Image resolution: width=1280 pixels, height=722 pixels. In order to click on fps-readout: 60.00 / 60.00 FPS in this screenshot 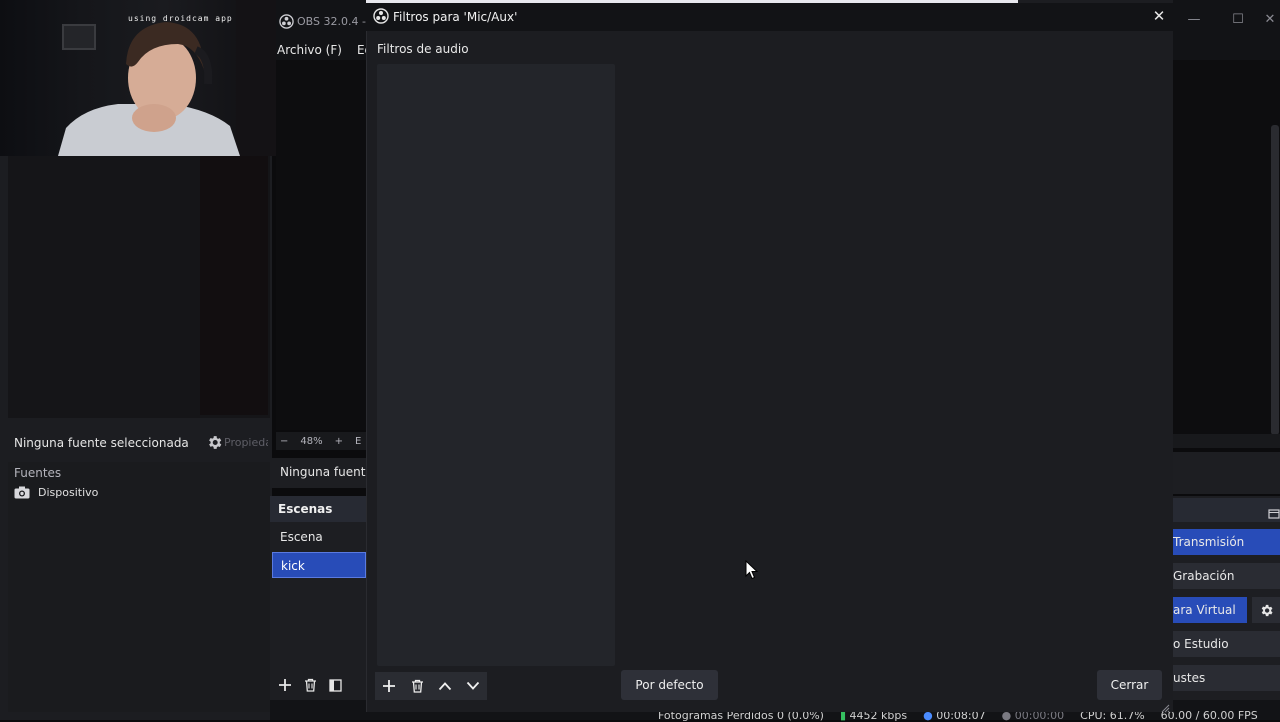, I will do `click(1209, 715)`.